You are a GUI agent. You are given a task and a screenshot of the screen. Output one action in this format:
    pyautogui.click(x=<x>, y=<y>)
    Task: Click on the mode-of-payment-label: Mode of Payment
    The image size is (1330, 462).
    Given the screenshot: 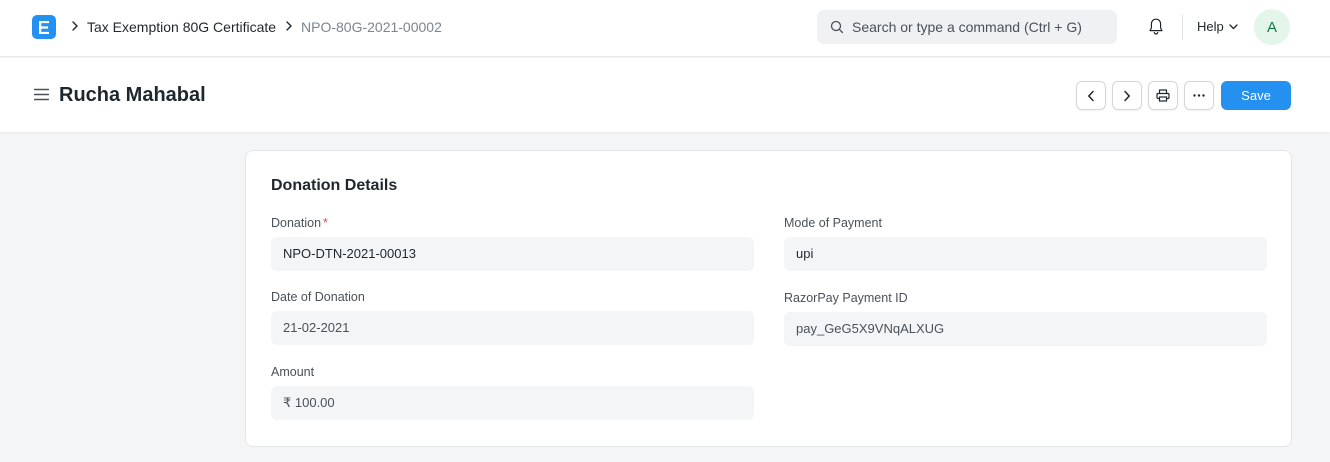 What is the action you would take?
    pyautogui.click(x=833, y=223)
    